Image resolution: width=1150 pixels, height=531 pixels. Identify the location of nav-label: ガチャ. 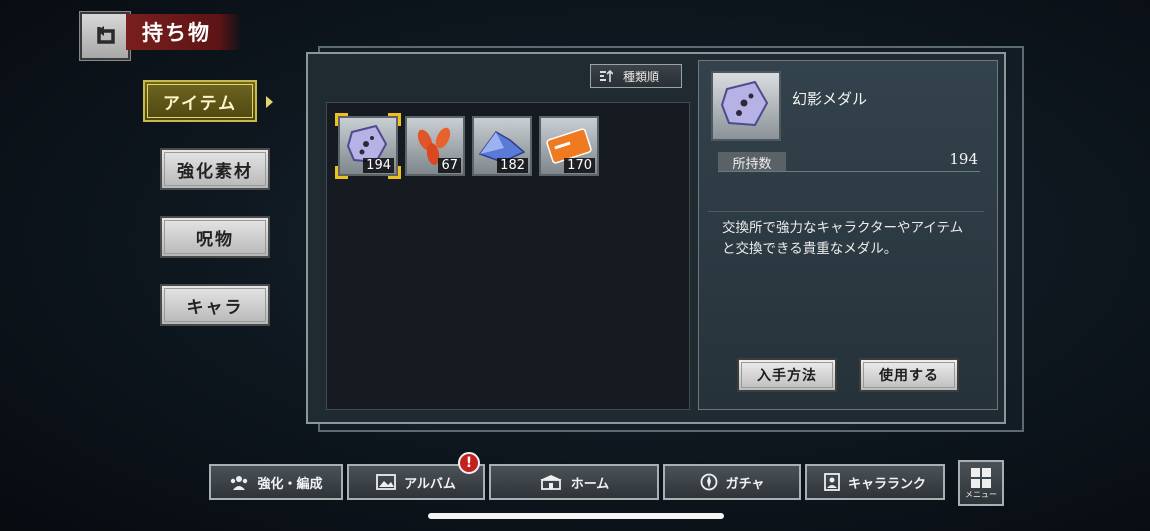
(745, 484).